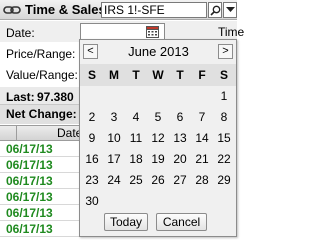 Image resolution: width=320 pixels, height=240 pixels. I want to click on calendar-day: 18, so click(136, 159).